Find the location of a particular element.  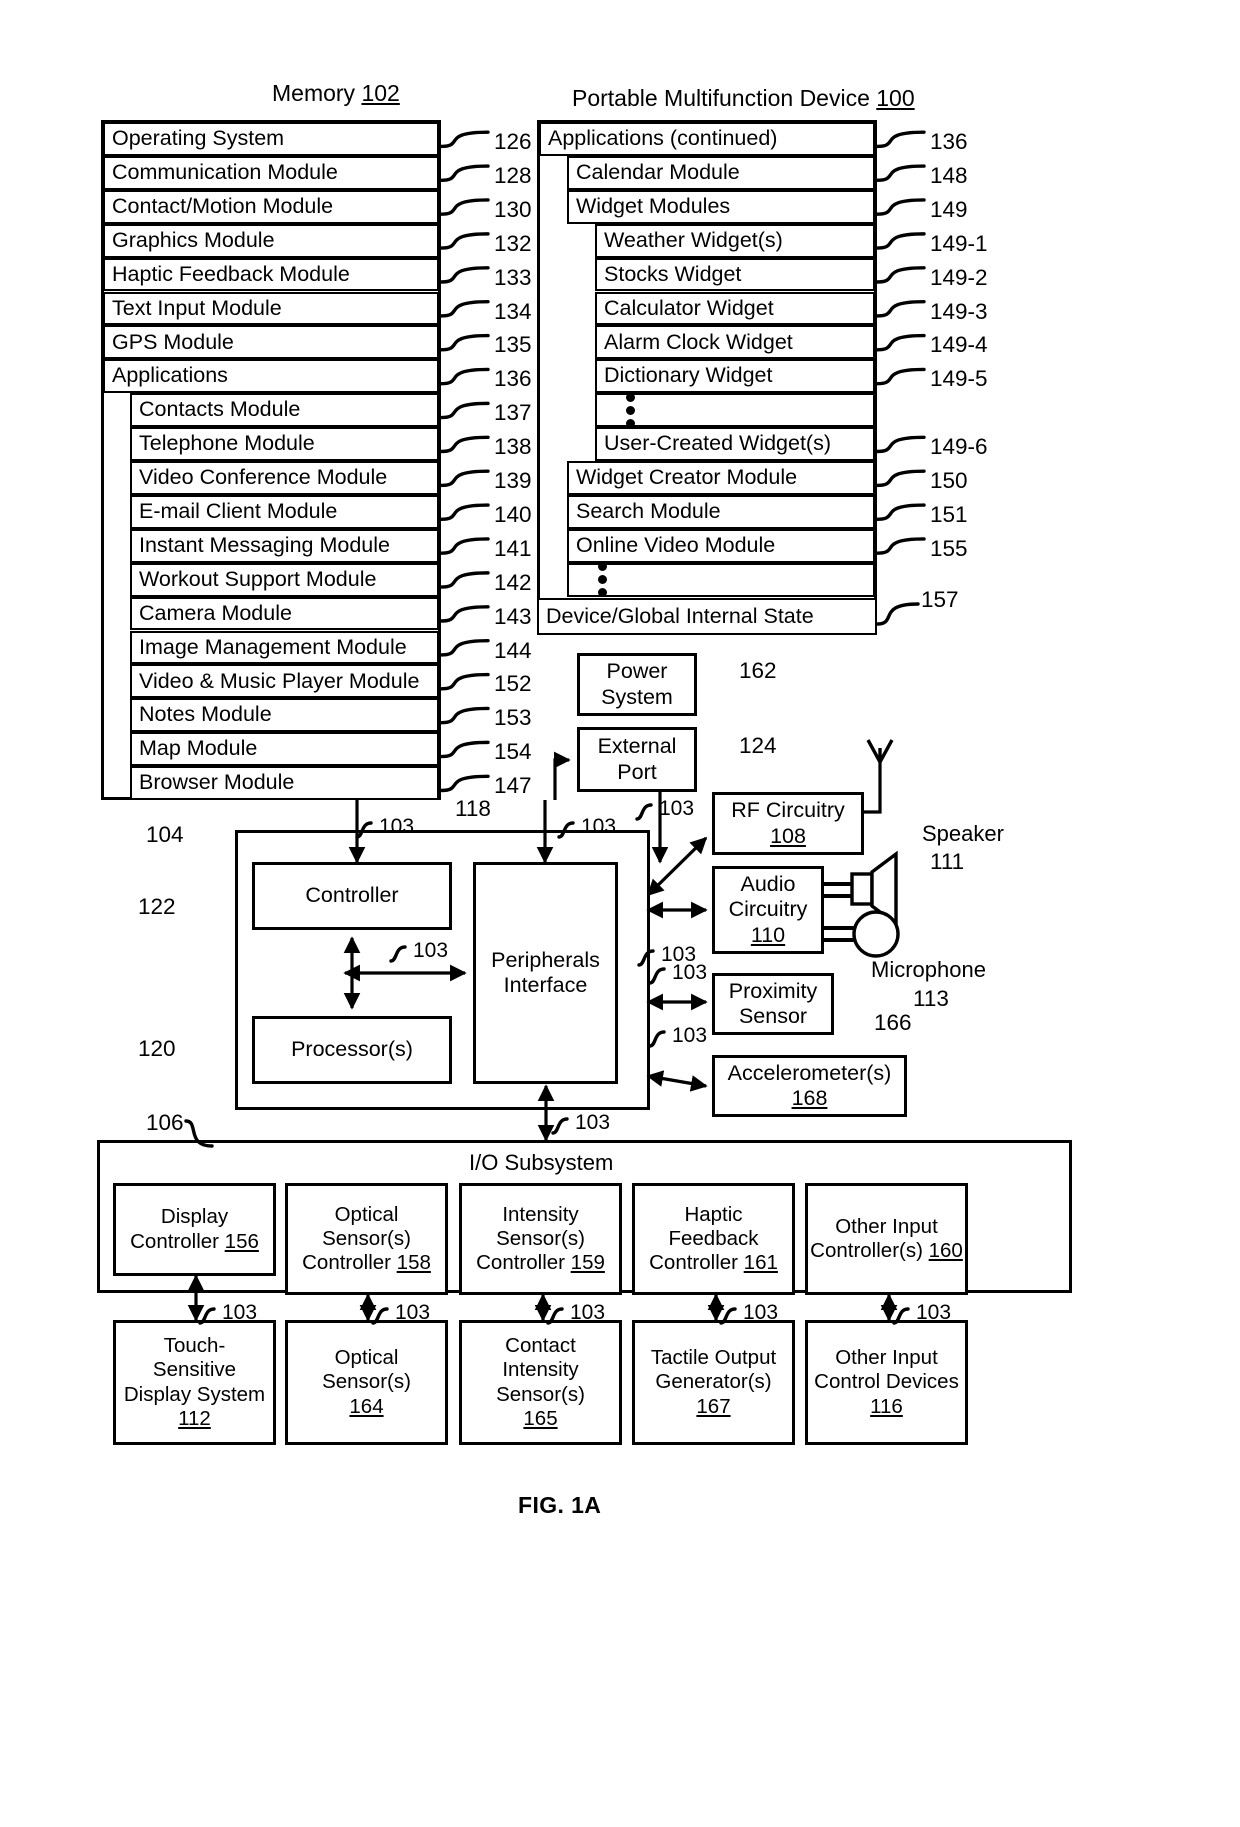

speaker-label: Speaker is located at coordinates (963, 833).